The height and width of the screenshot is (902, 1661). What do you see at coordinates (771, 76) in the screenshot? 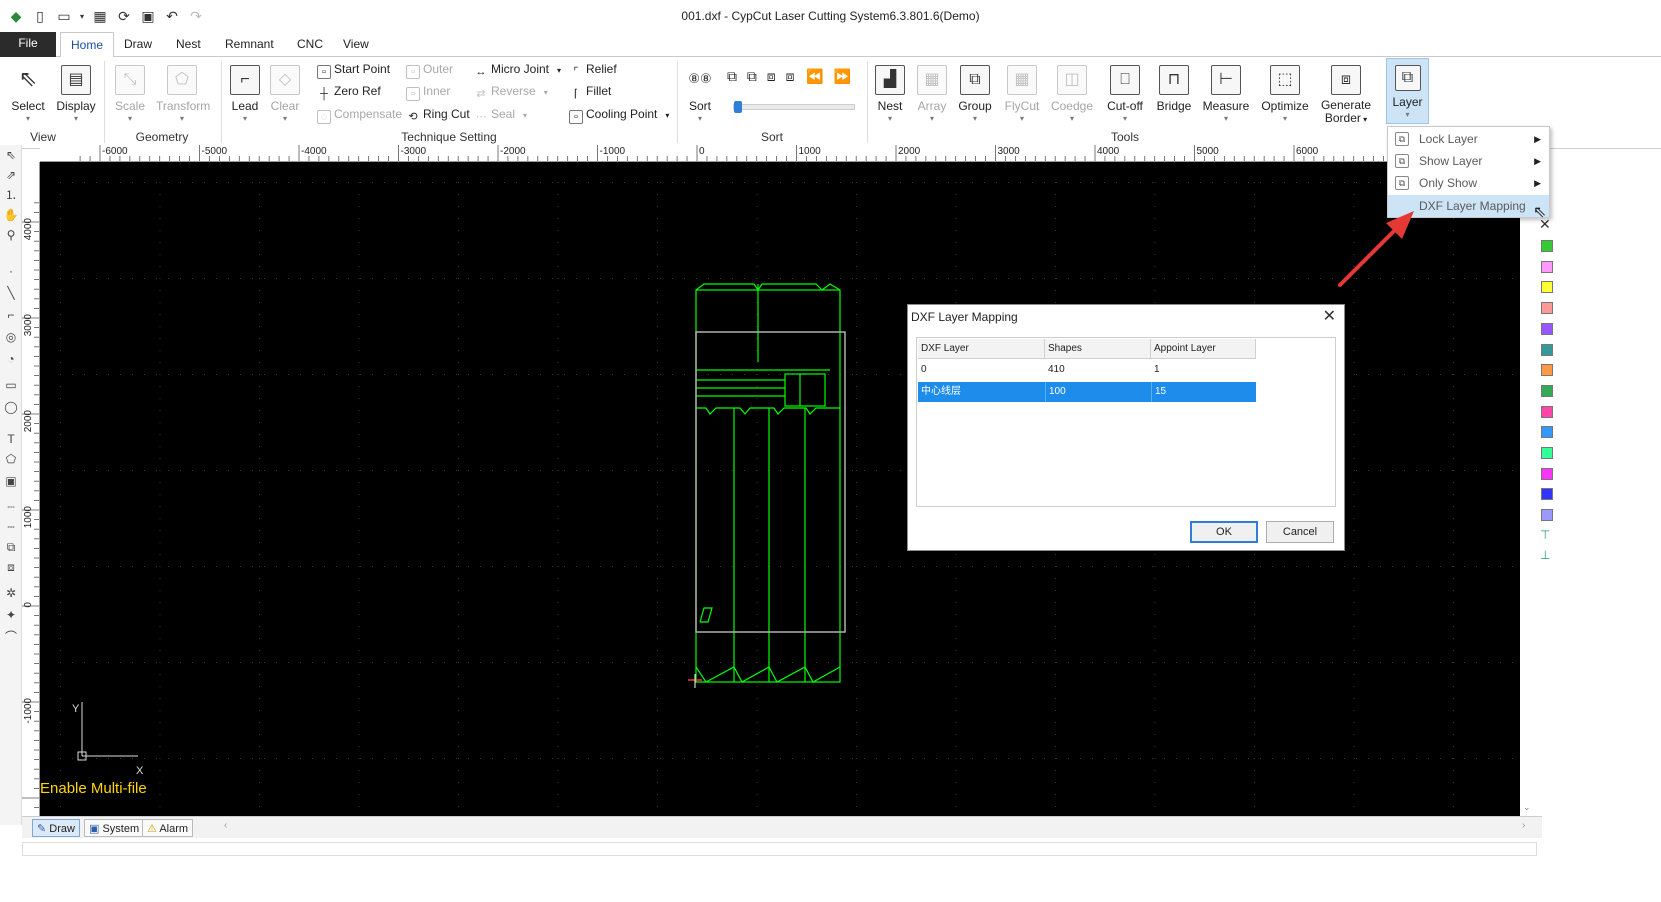
I see `sort-step-3-icon: ⧈` at bounding box center [771, 76].